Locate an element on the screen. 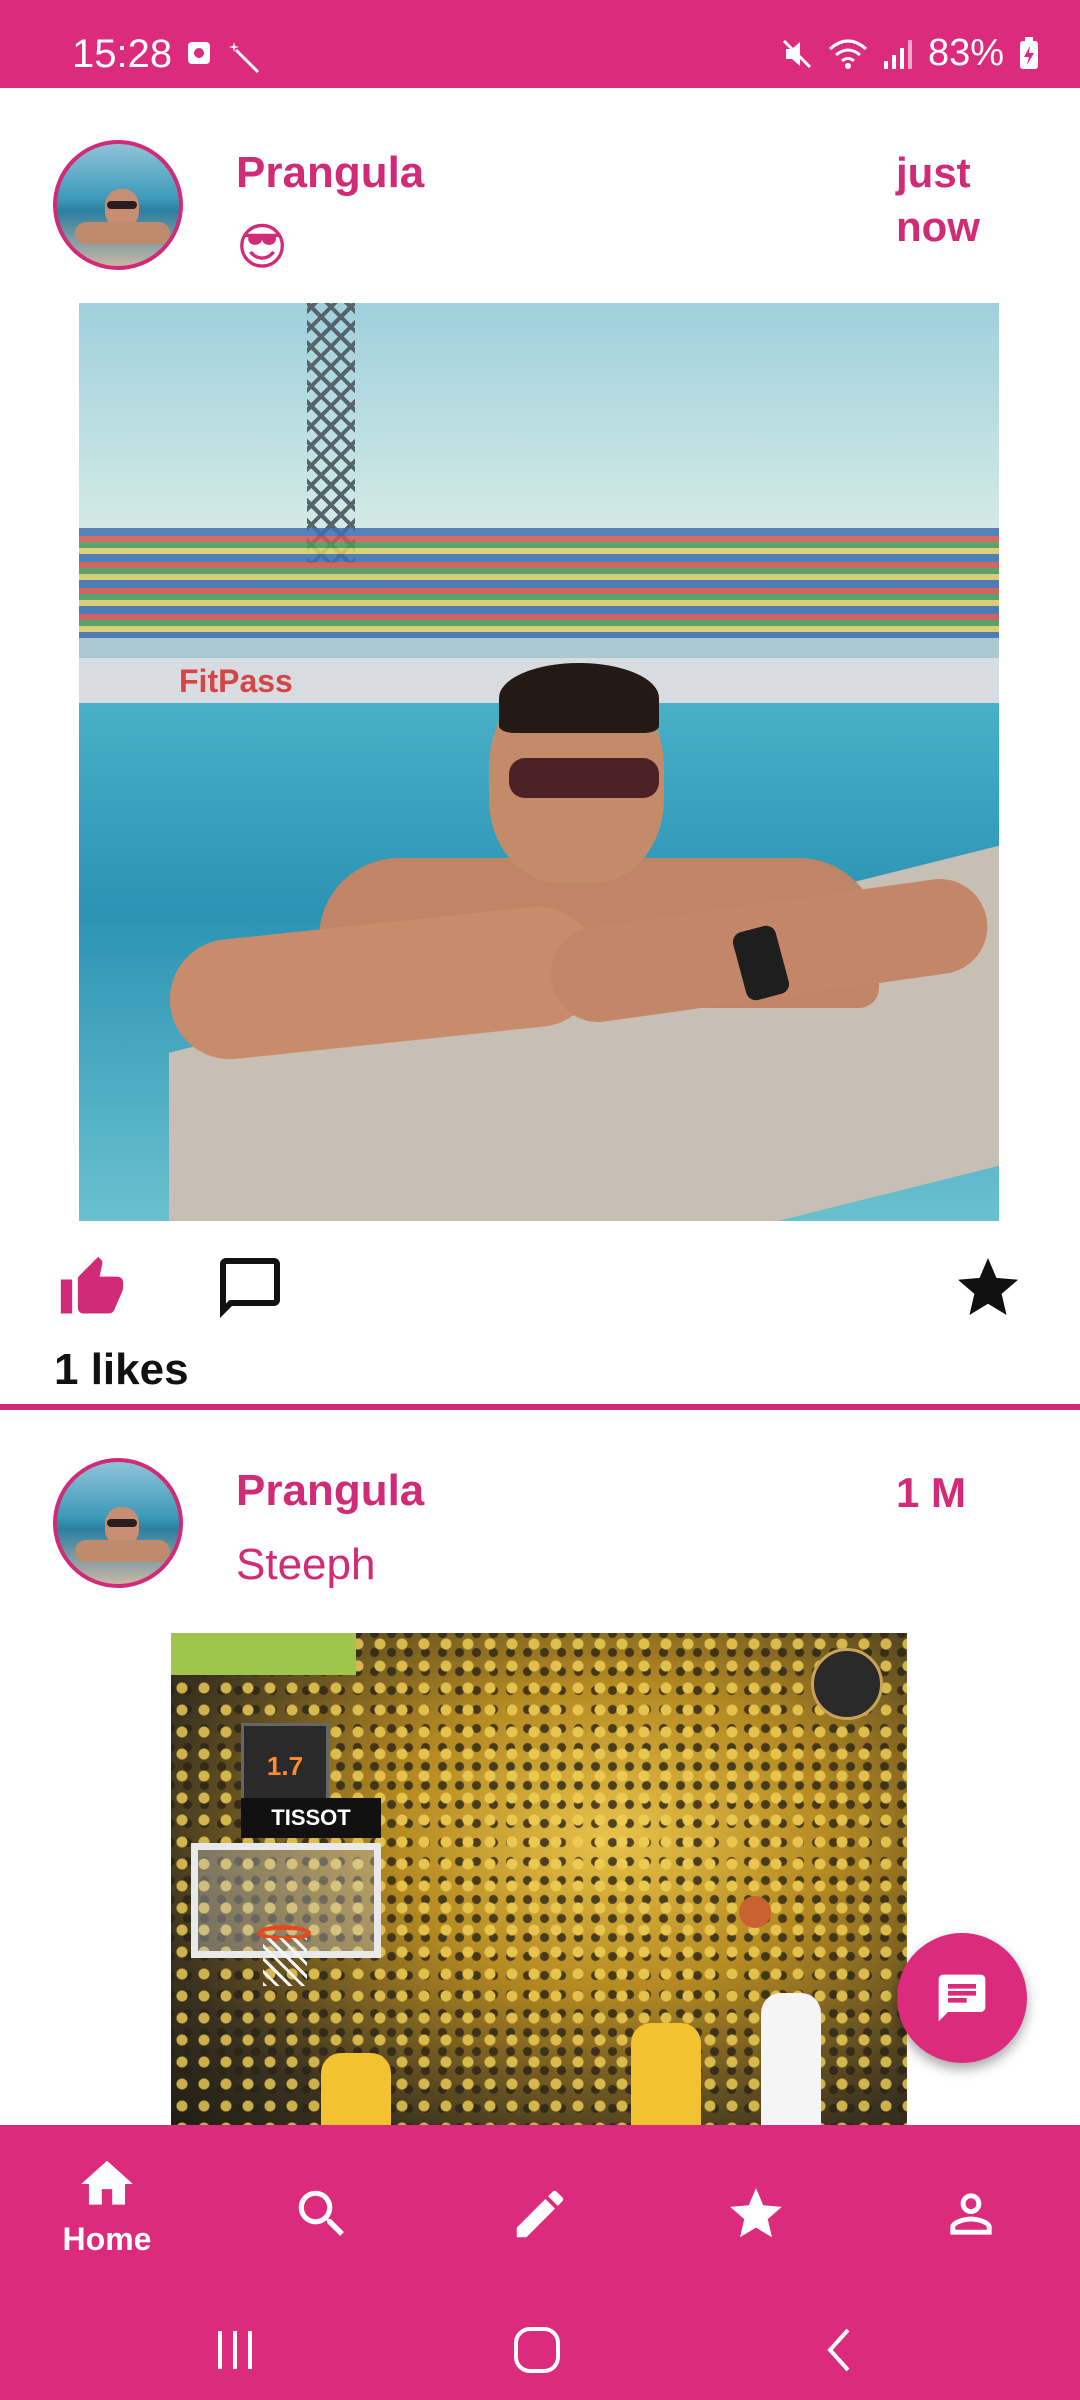 This screenshot has width=1080, height=2400. home-circle-icon is located at coordinates (537, 2350).